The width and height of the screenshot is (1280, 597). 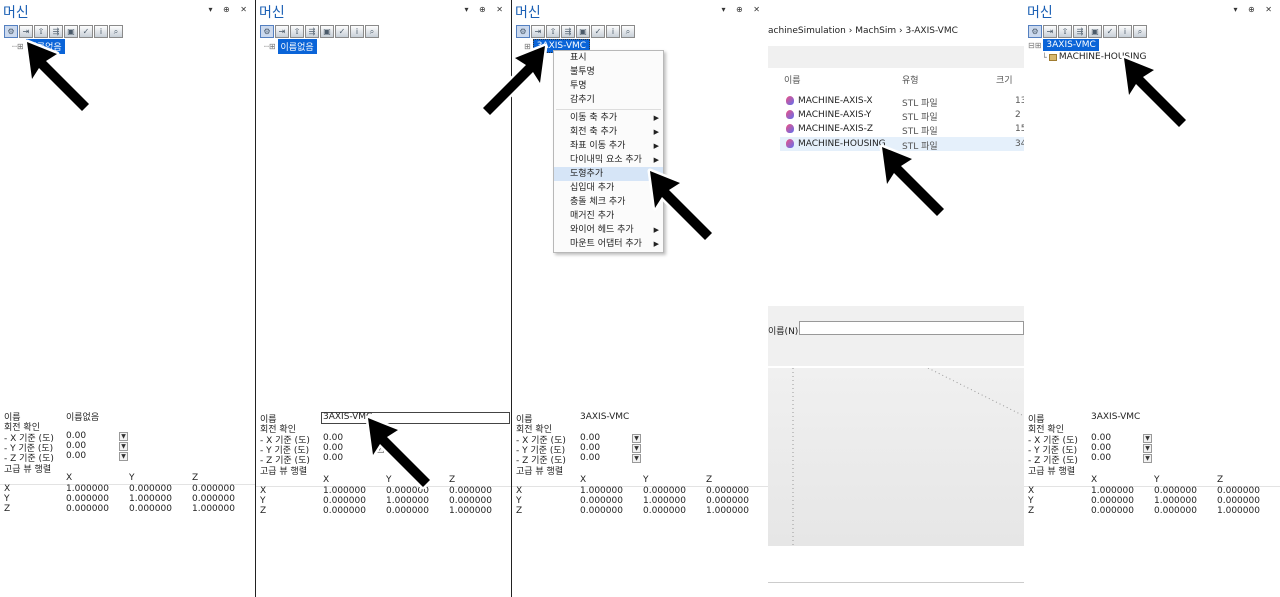 I want to click on filename-label: 이름(N):, so click(x=785, y=332).